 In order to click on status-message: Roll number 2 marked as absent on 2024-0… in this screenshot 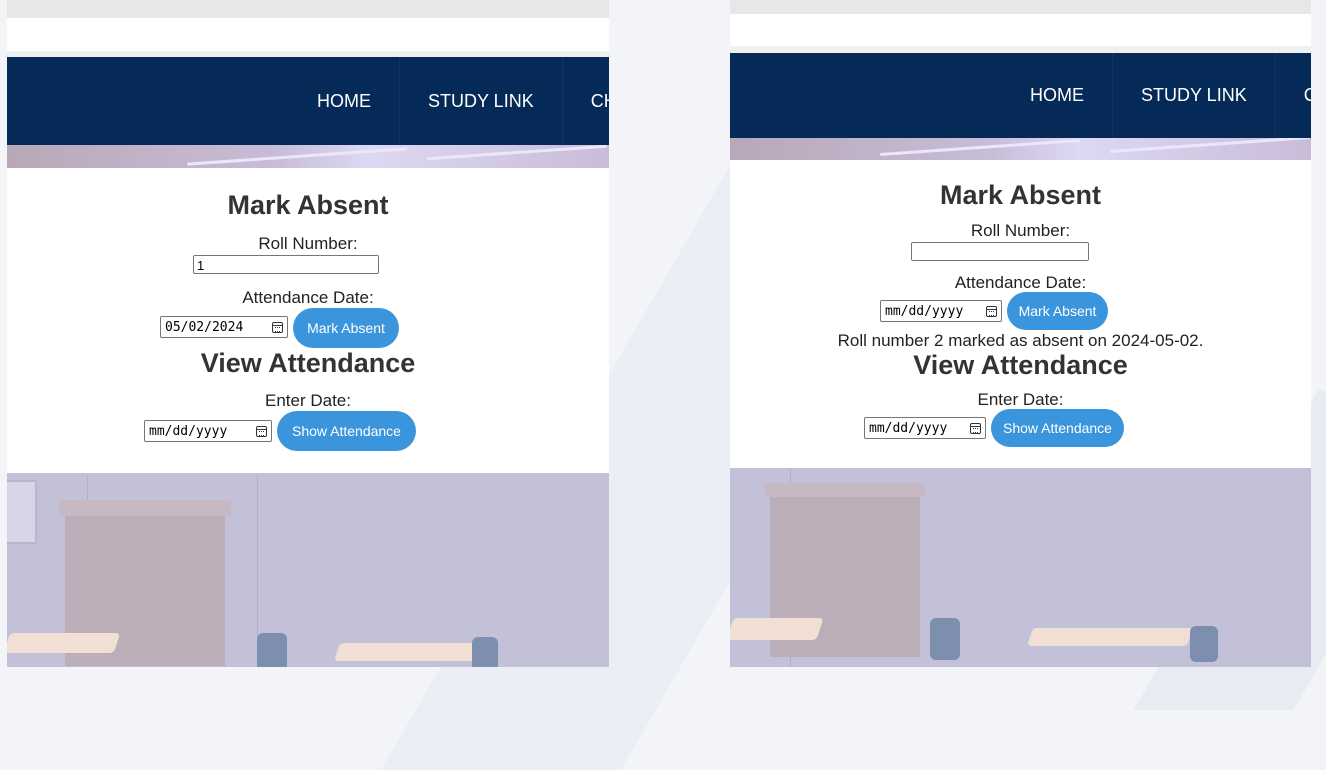, I will do `click(1020, 340)`.